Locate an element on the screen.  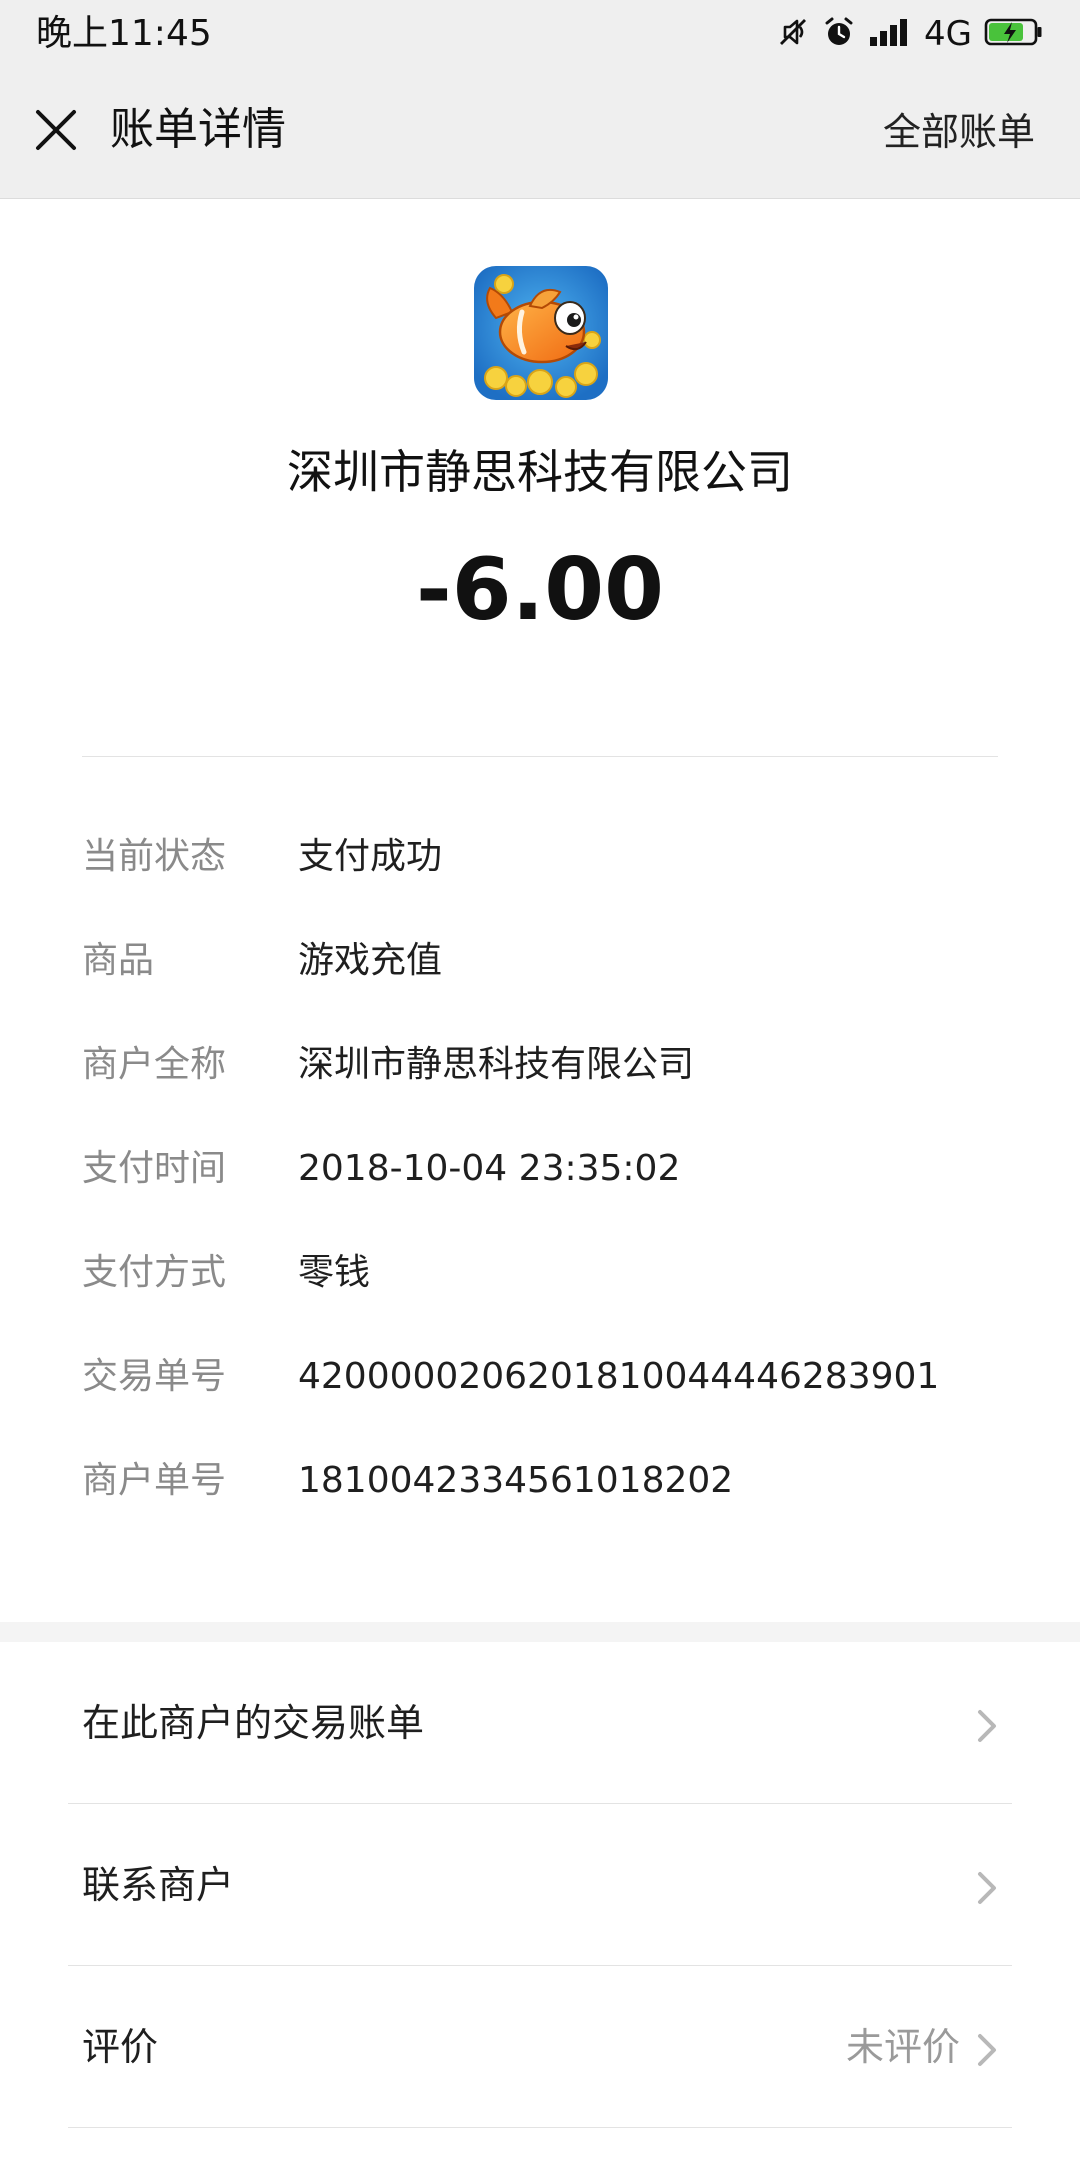
all-bills-button: 全部账单 is located at coordinates (959, 132).